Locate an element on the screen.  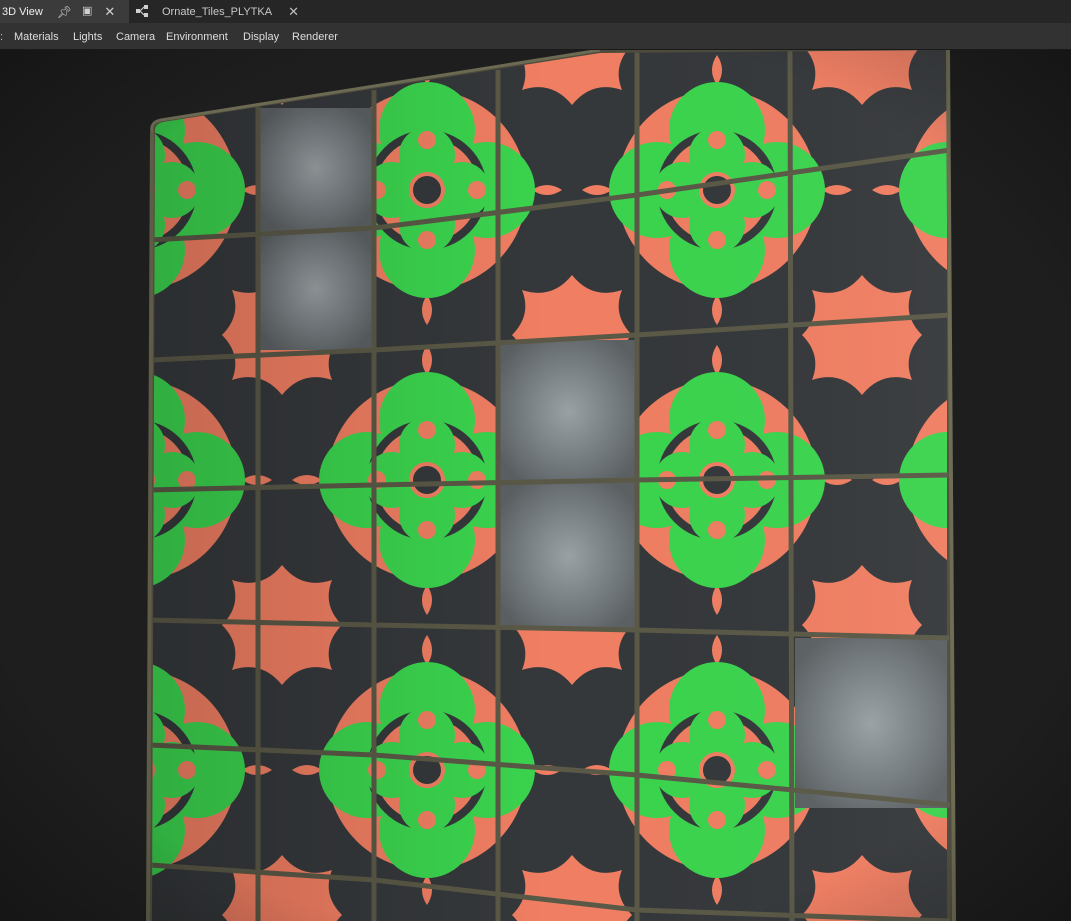
menu-camera: Camera is located at coordinates (135, 37).